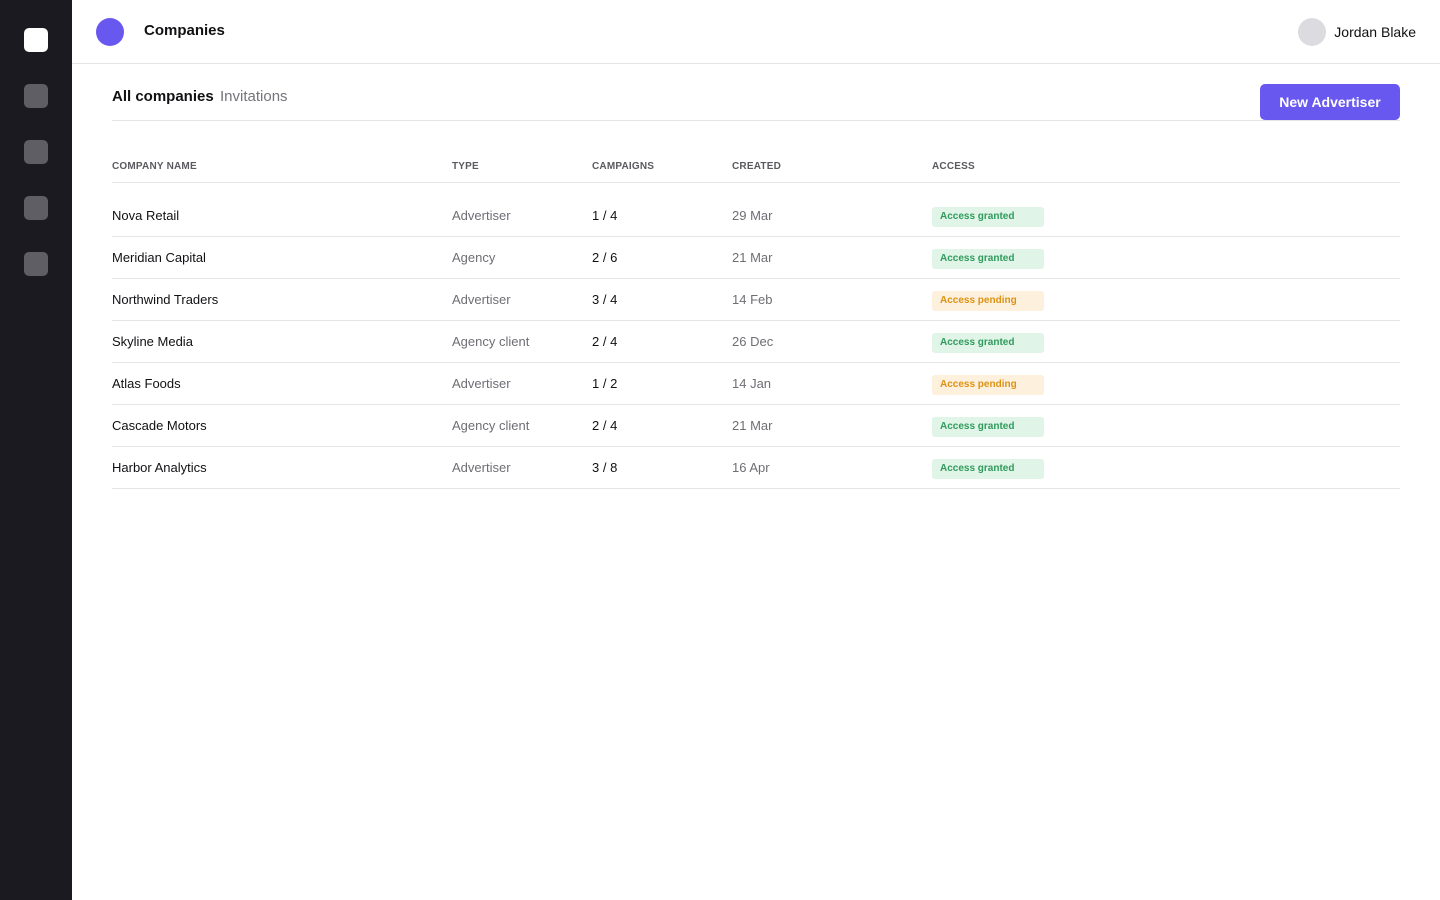 This screenshot has height=900, width=1440. Describe the element at coordinates (751, 467) in the screenshot. I see `created-date: 16 Apr` at that location.